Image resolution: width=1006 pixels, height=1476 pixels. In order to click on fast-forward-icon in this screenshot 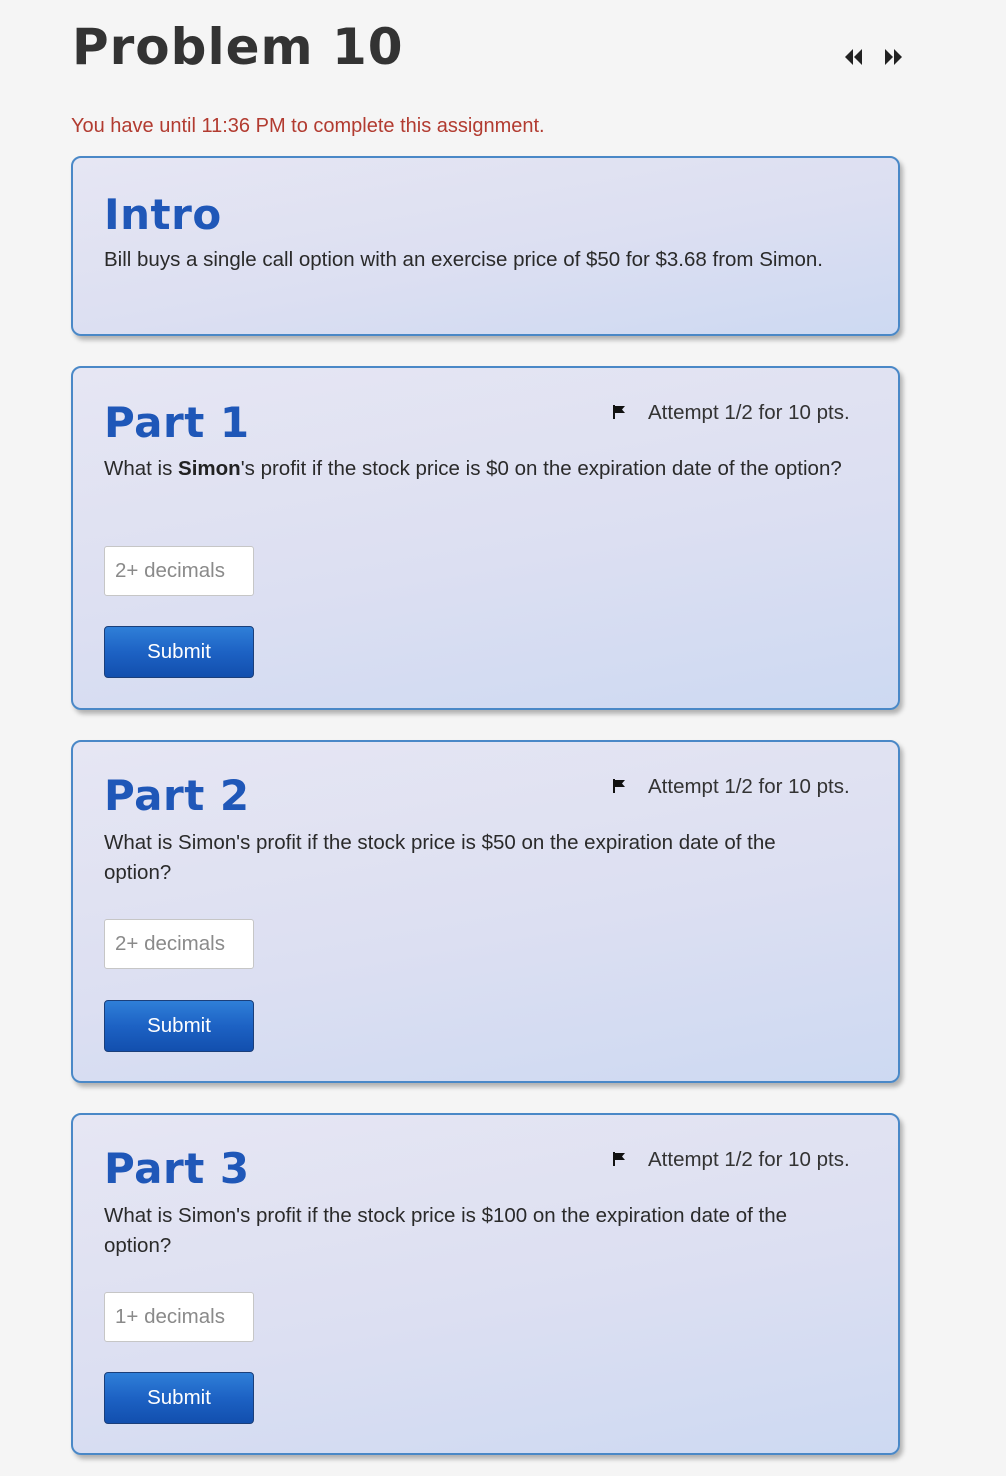, I will do `click(893, 57)`.